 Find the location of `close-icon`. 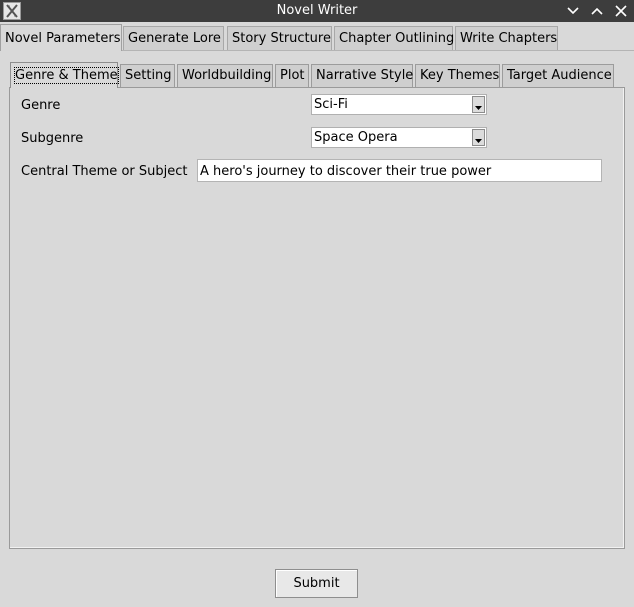

close-icon is located at coordinates (621, 11).